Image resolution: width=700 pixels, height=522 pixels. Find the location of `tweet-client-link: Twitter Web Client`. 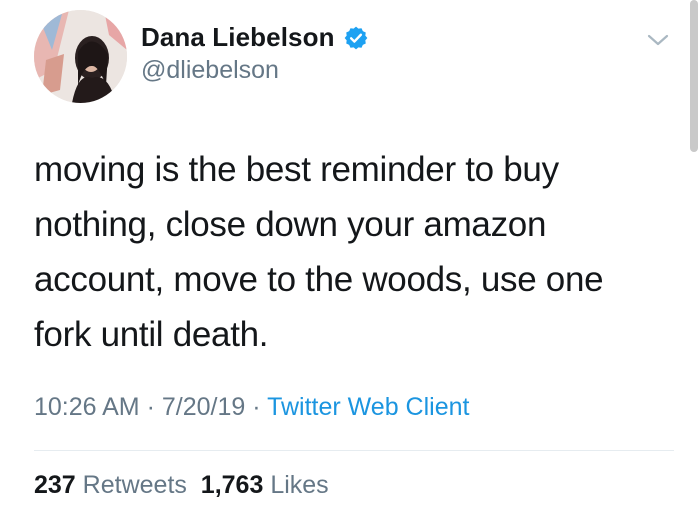

tweet-client-link: Twitter Web Client is located at coordinates (368, 407).